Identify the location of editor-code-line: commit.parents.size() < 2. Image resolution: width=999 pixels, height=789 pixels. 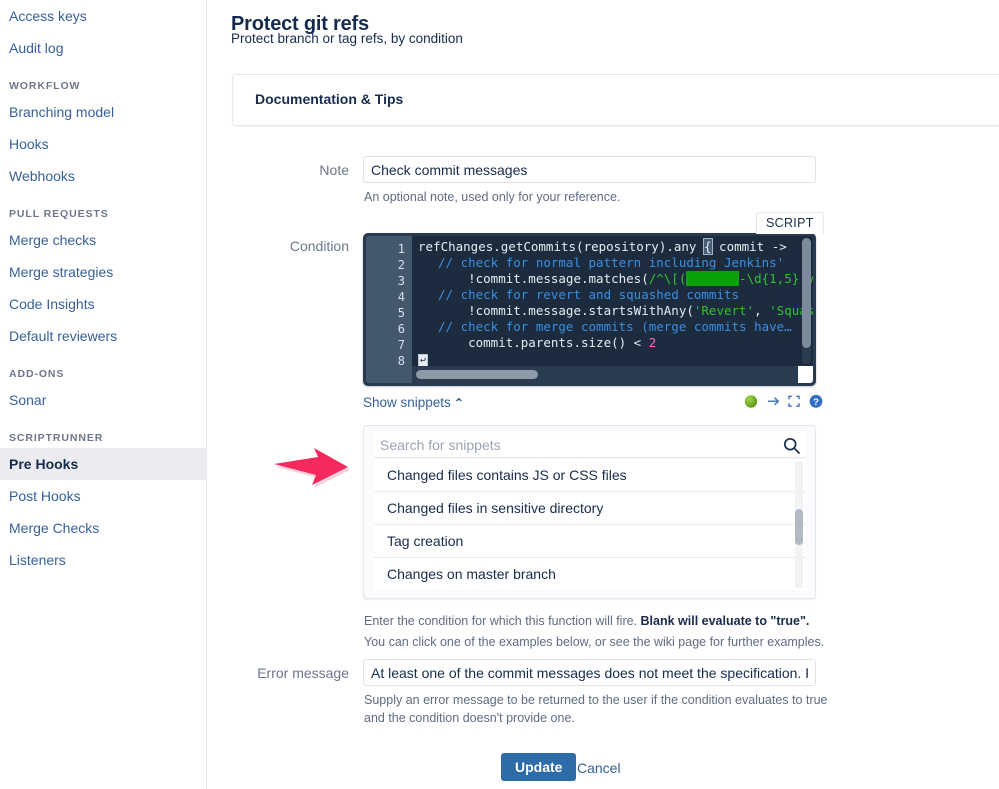
(547, 342).